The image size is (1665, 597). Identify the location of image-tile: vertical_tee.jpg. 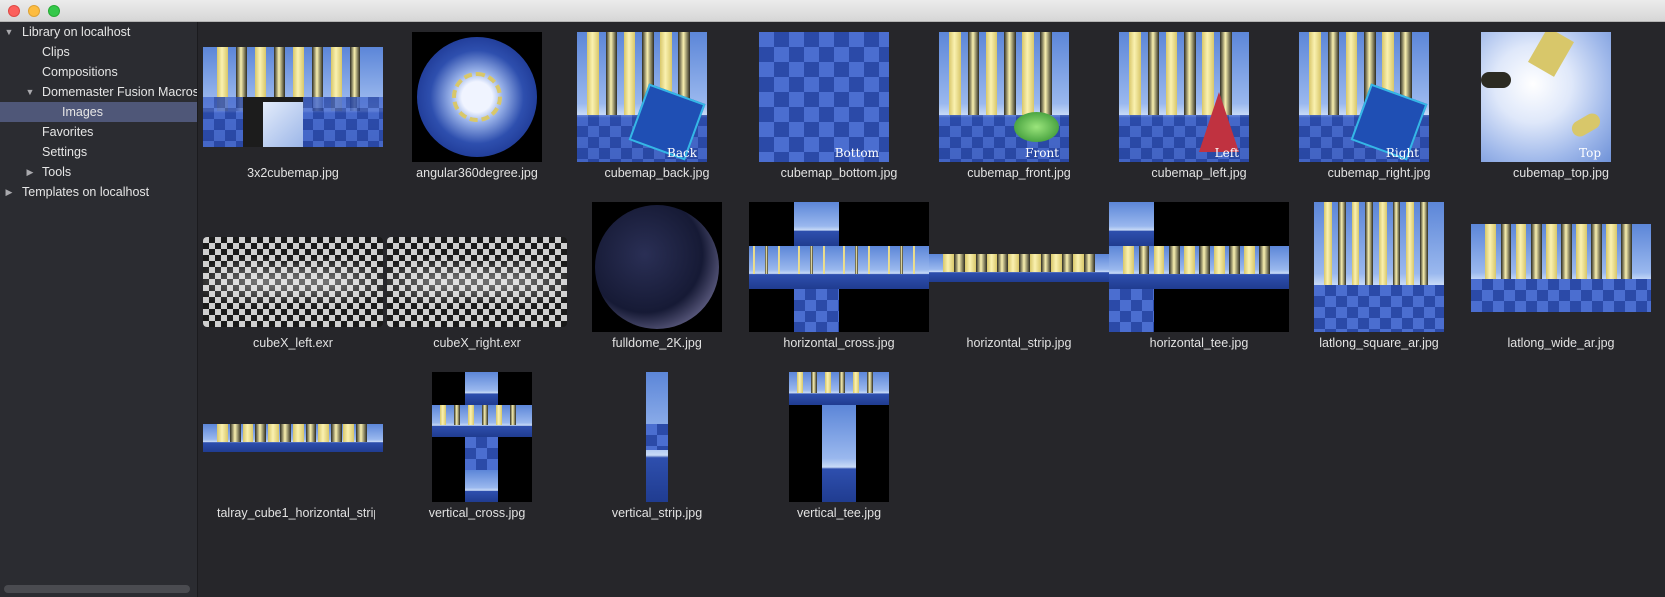
(839, 457).